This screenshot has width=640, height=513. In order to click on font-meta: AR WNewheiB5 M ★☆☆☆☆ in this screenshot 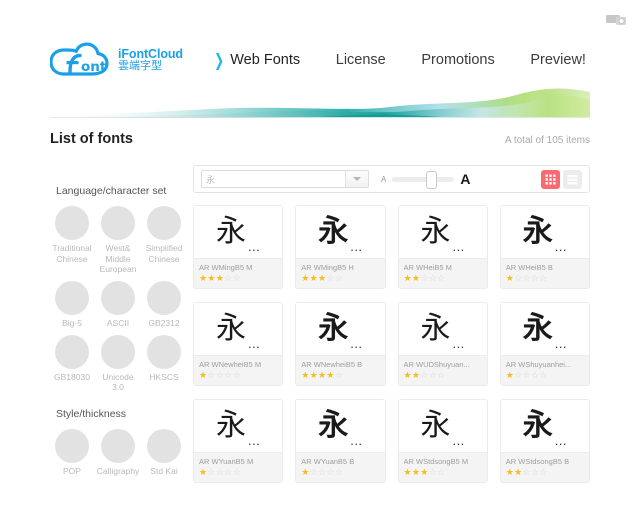, I will do `click(238, 370)`.